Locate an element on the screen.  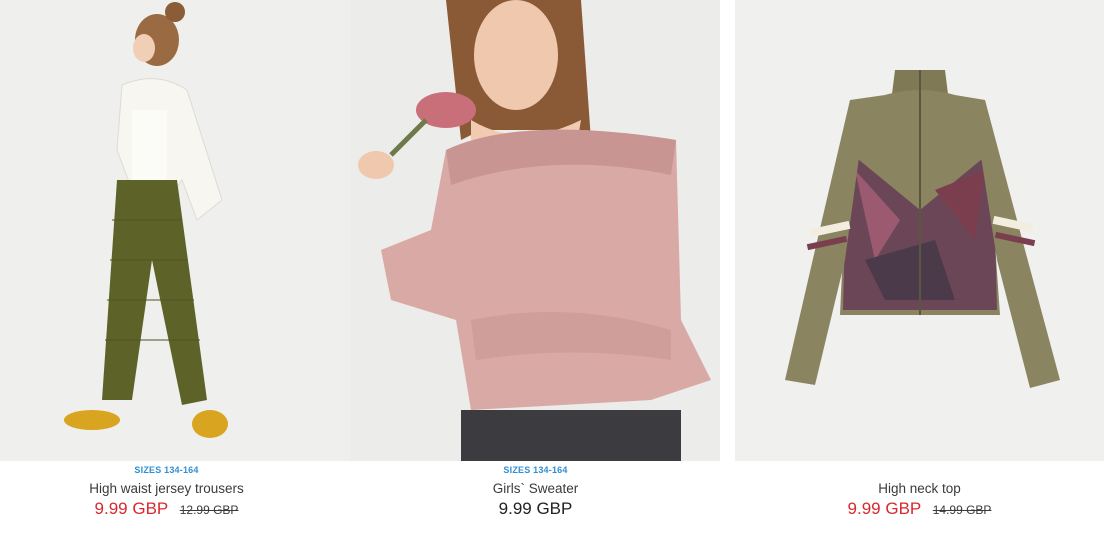
product-name: Girls` Sweater is located at coordinates (535, 488).